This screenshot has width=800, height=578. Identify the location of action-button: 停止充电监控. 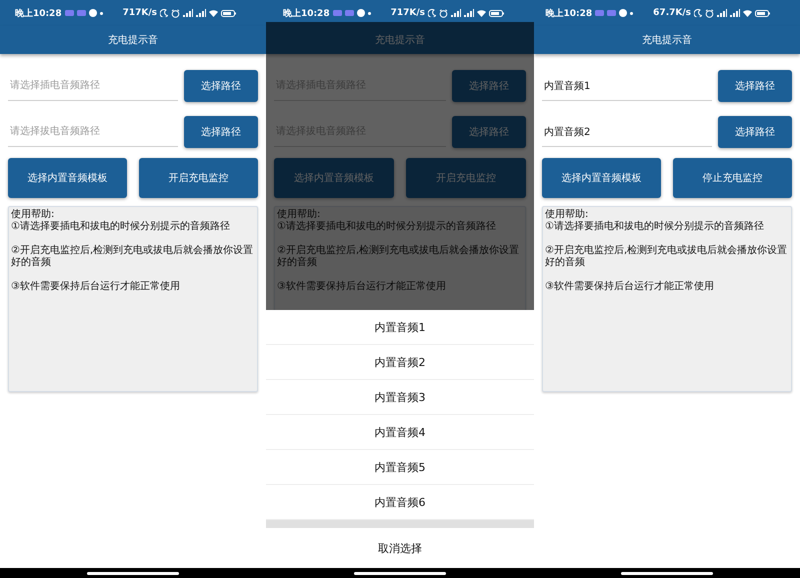
(732, 178).